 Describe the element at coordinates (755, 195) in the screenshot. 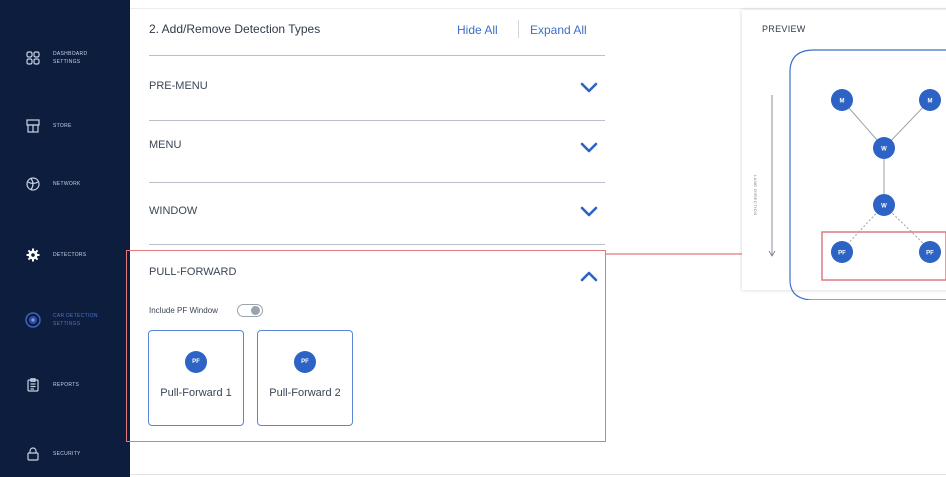

I see `lane-direction-label: LANE DIRECTION` at that location.